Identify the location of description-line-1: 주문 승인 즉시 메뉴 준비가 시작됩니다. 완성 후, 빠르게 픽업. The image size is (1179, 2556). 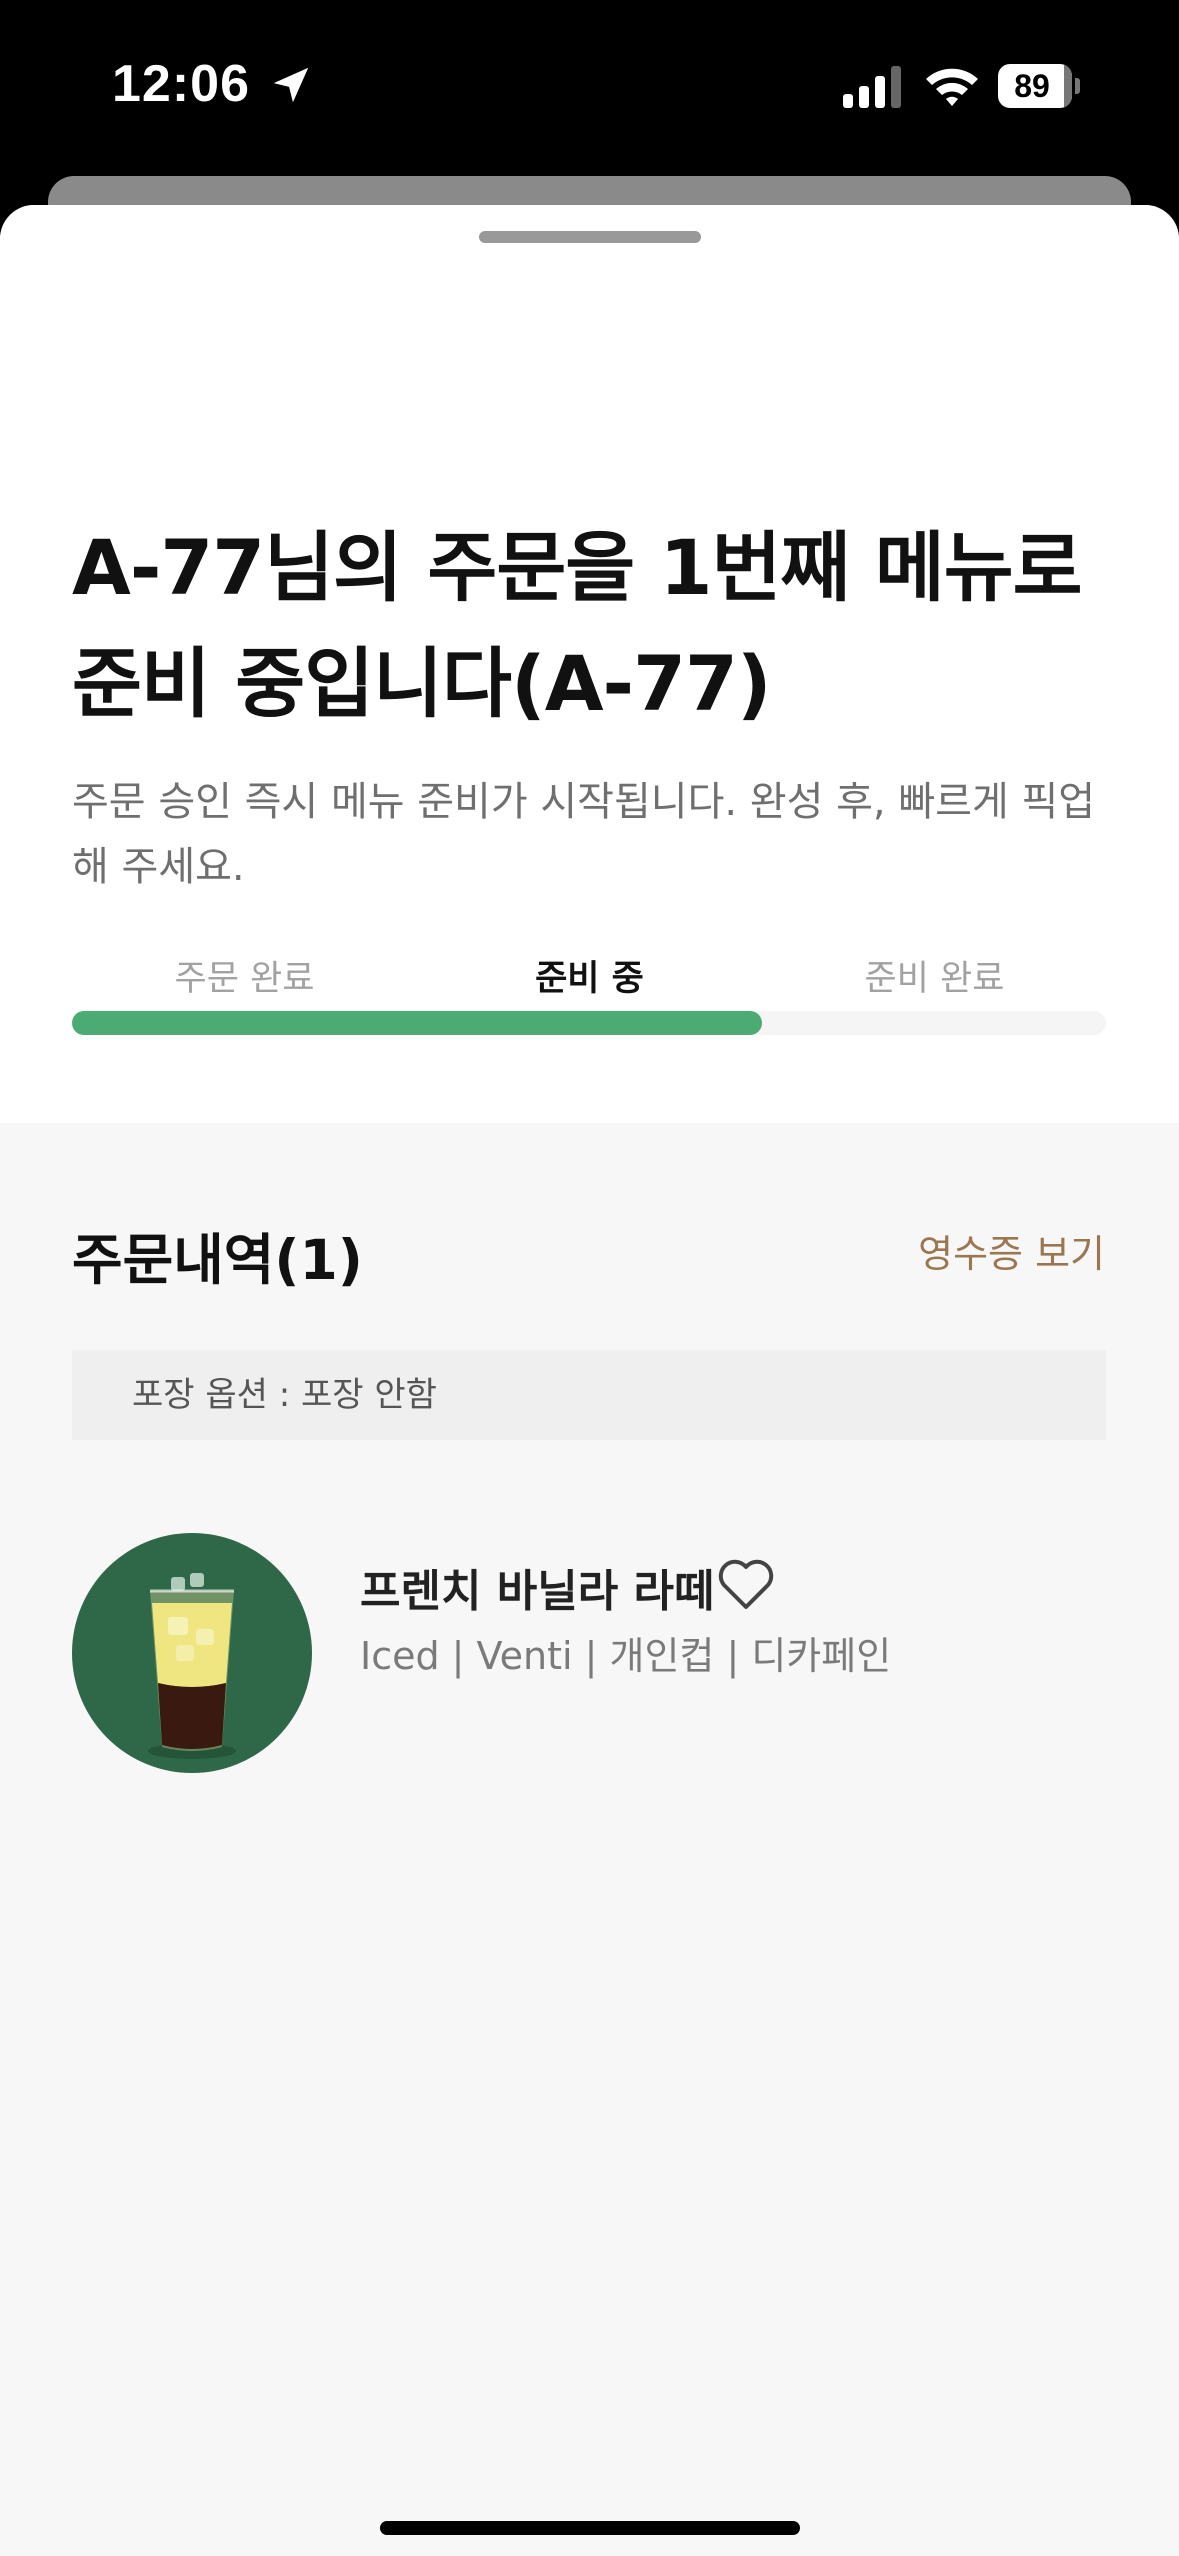
(584, 802).